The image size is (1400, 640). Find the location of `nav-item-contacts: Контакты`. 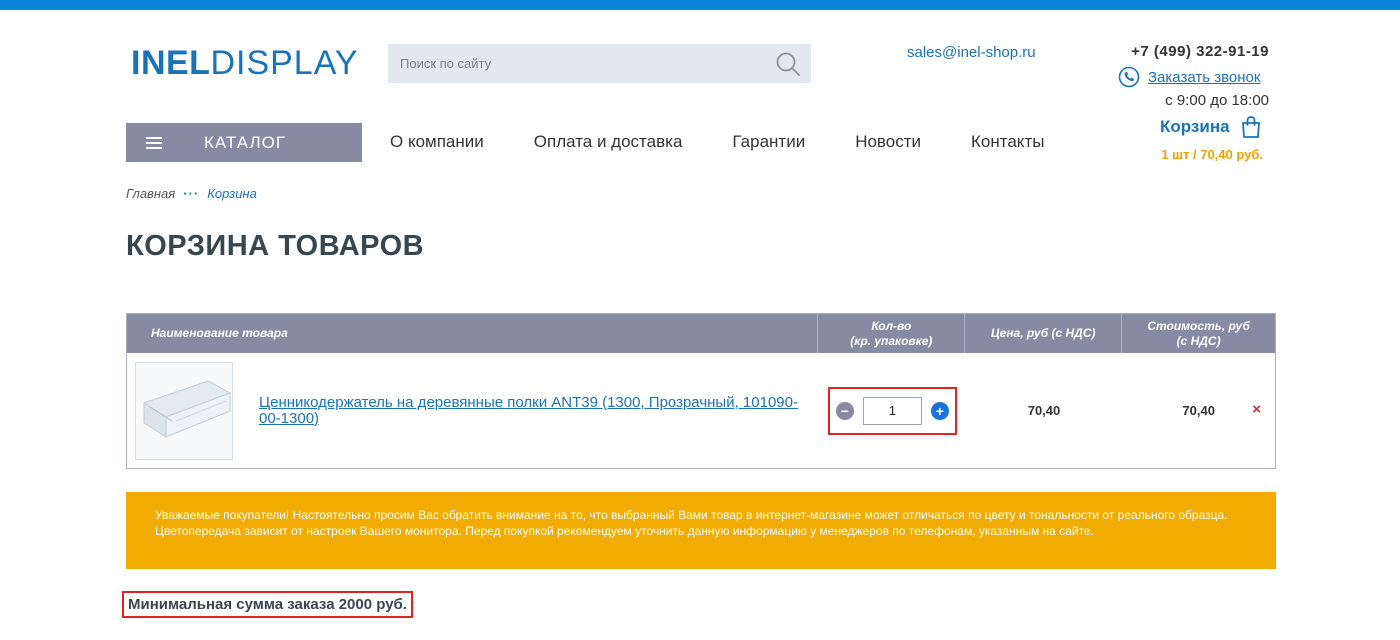

nav-item-contacts: Контакты is located at coordinates (1007, 142).